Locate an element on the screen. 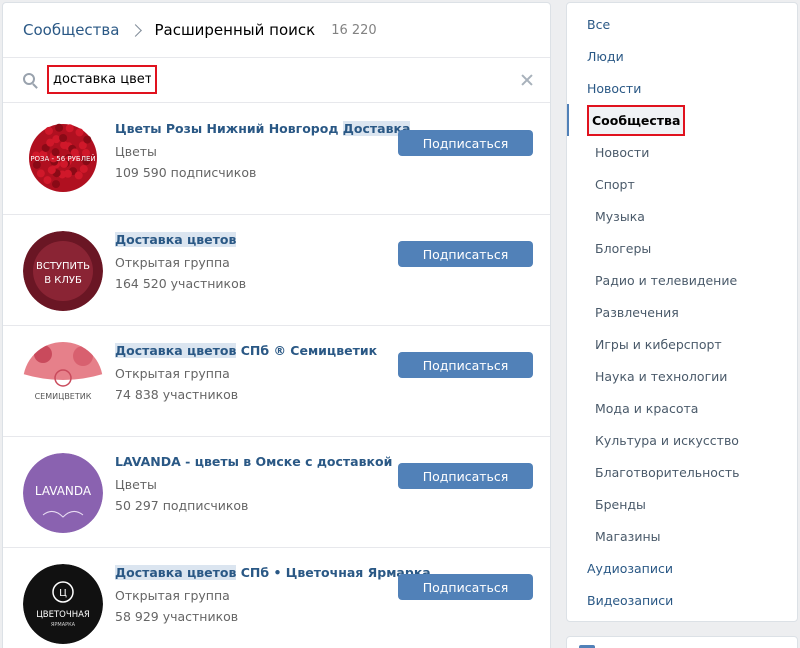 The height and width of the screenshot is (648, 800). group-name-link: LAVANDA - цветы в Омске с доставкой is located at coordinates (253, 461).